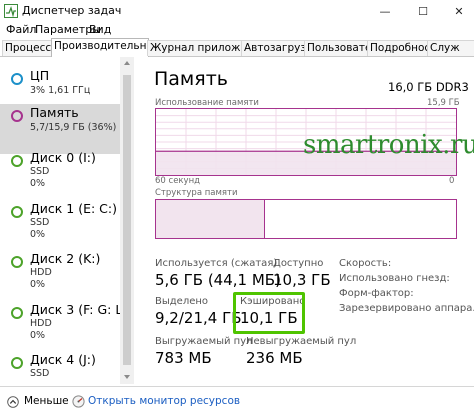  What do you see at coordinates (198, 318) in the screenshot?
I see `committed-value: 9,2/21,4 ГБ` at bounding box center [198, 318].